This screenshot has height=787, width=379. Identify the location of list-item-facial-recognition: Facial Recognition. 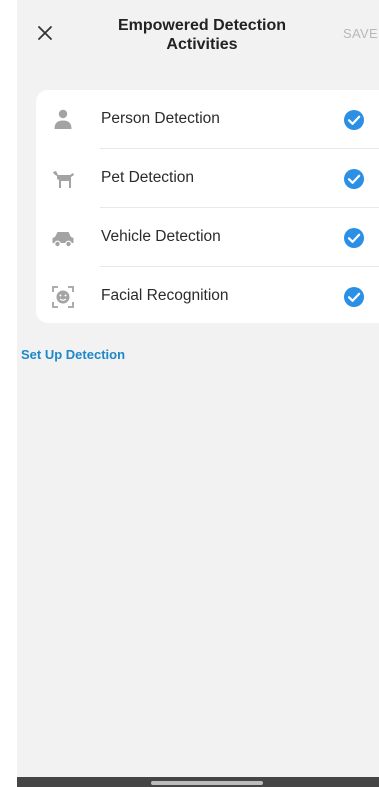
(207, 295).